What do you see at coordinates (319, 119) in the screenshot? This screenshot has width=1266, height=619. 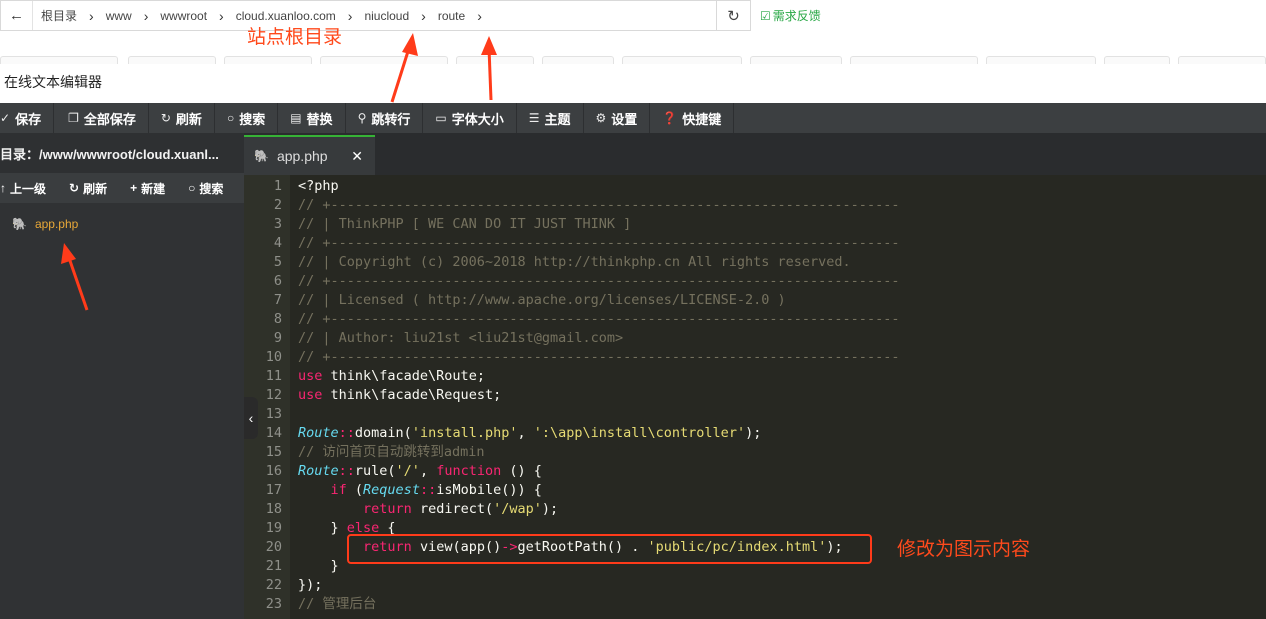 I see `replace-label: 替换` at bounding box center [319, 119].